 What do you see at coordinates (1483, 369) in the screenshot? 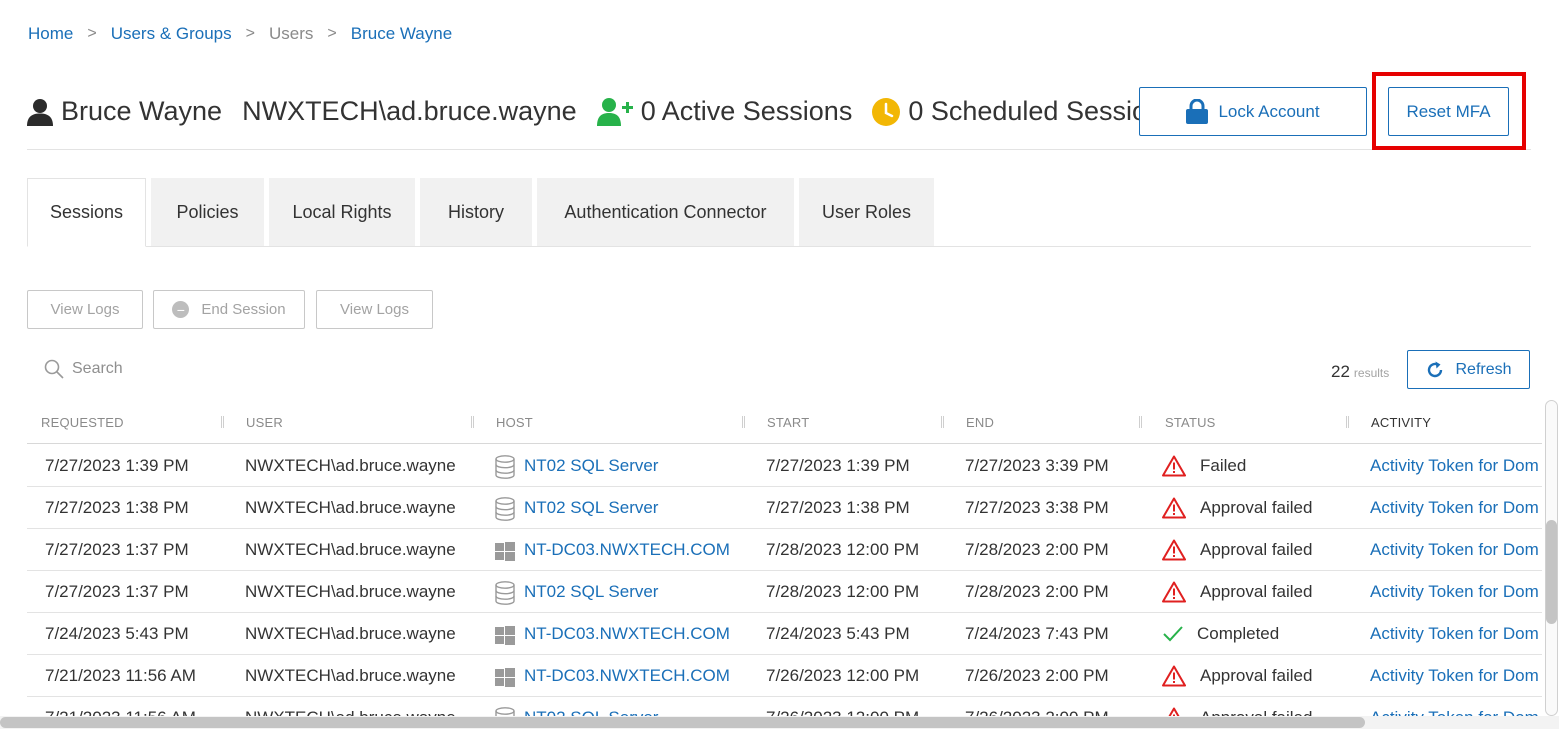
I see `refresh-label: Refresh` at bounding box center [1483, 369].